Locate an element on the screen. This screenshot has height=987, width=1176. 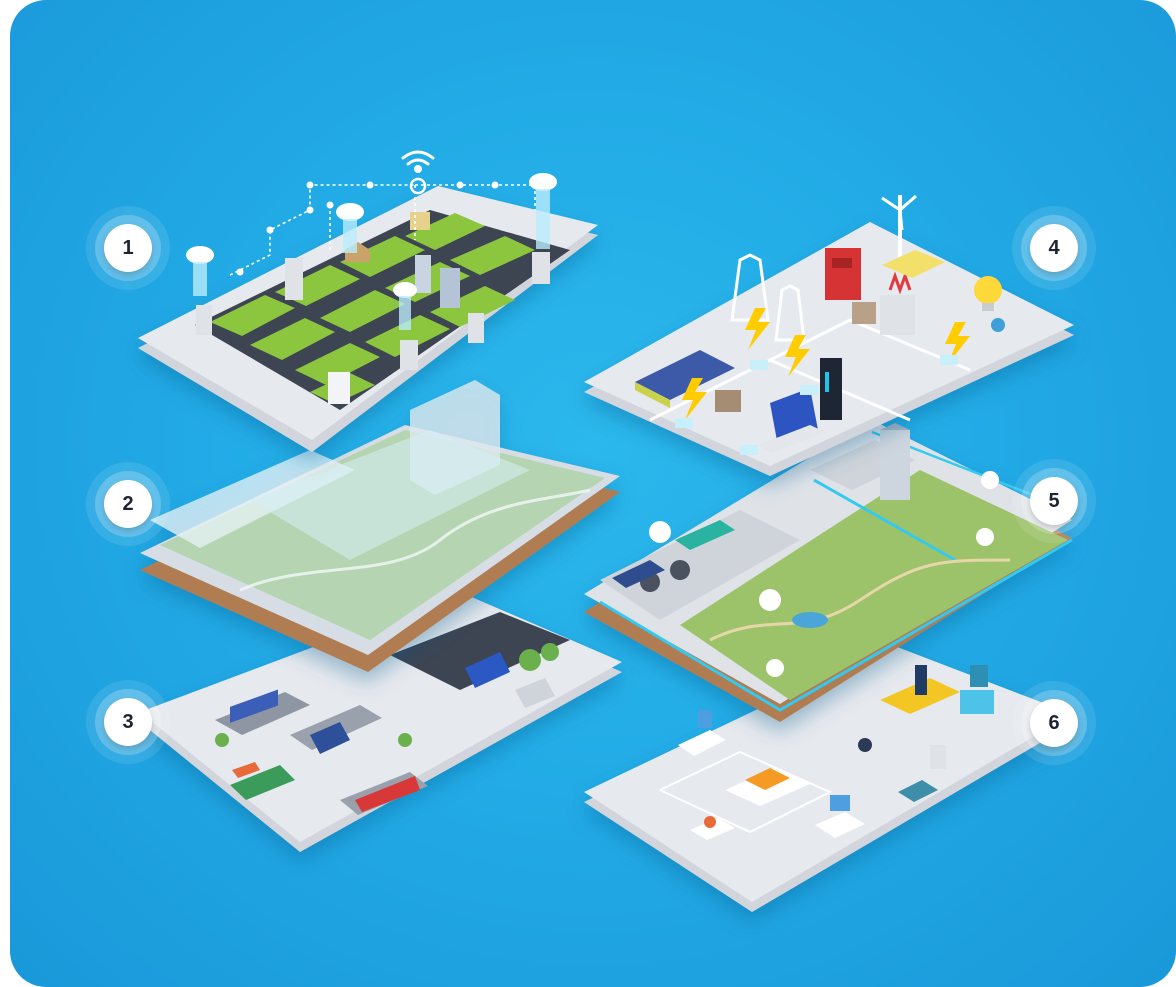
layer-badge-3: 3 is located at coordinates (128, 722).